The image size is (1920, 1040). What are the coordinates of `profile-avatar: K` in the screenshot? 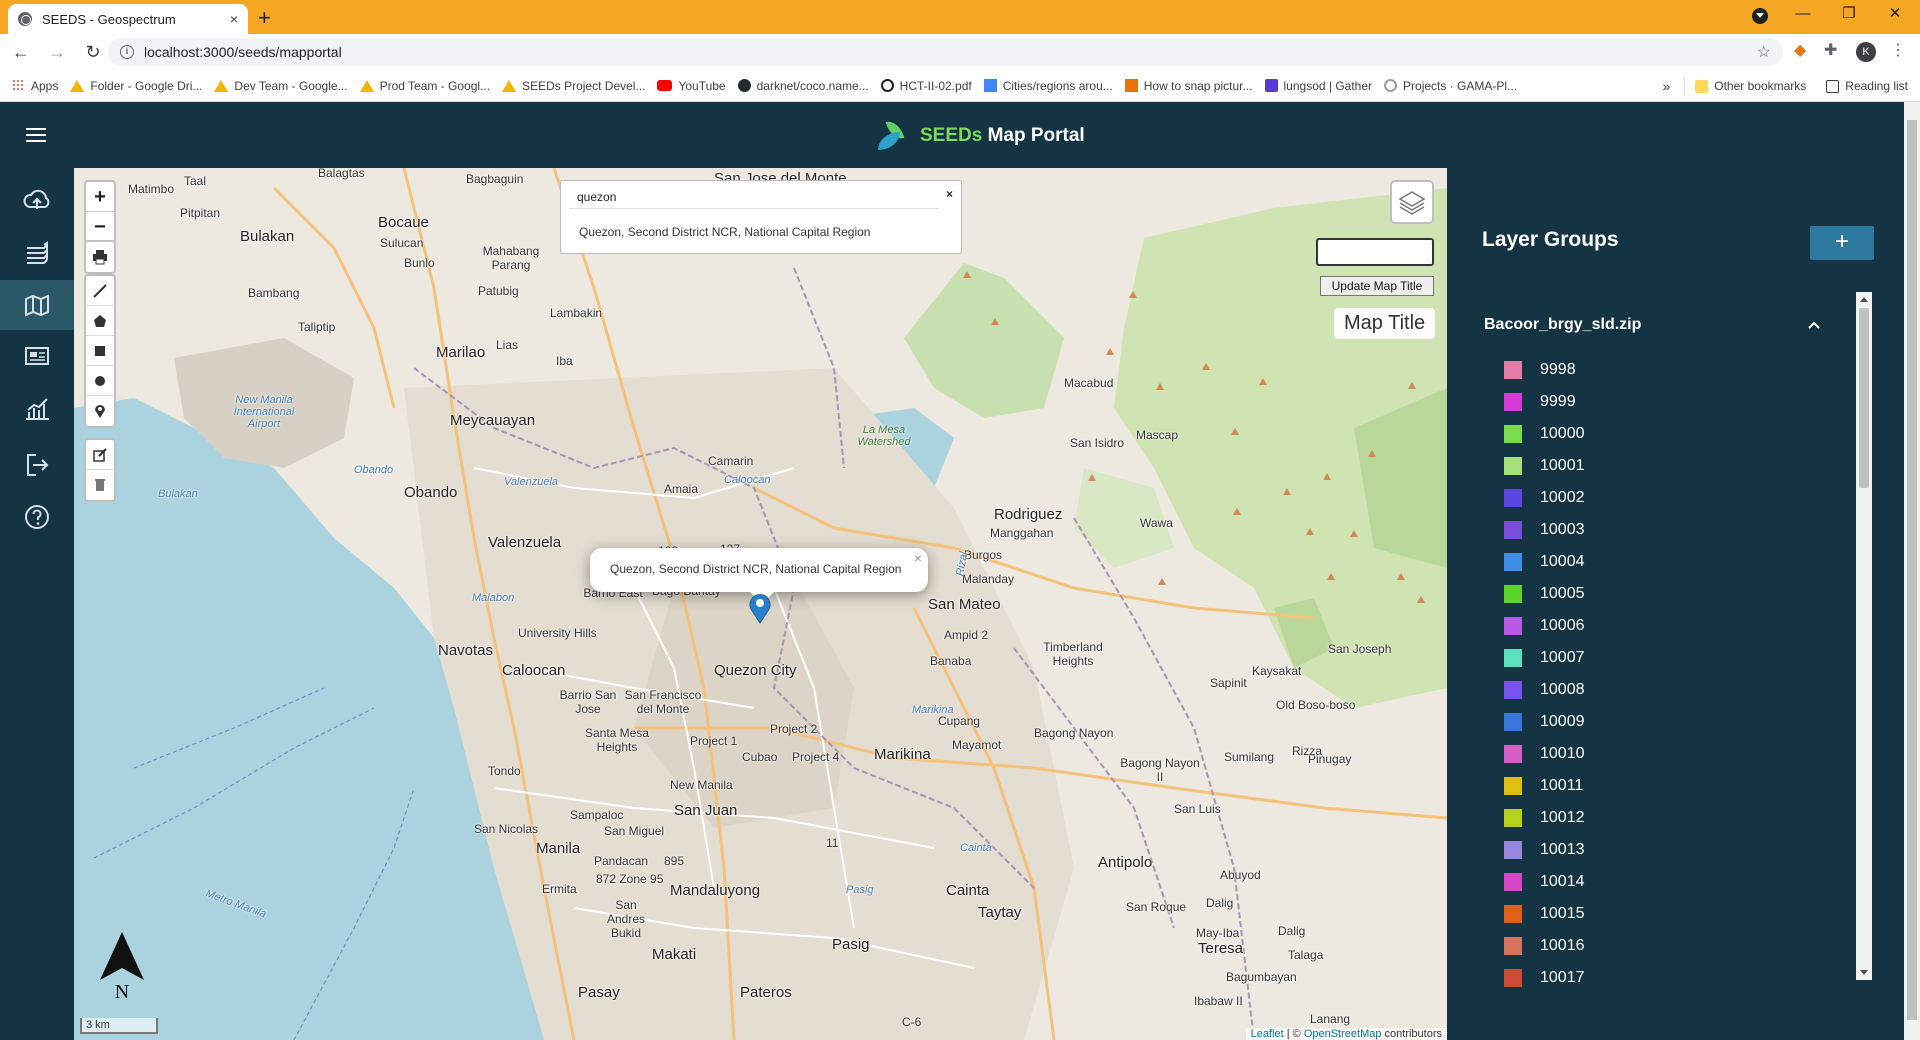 It's located at (1866, 52).